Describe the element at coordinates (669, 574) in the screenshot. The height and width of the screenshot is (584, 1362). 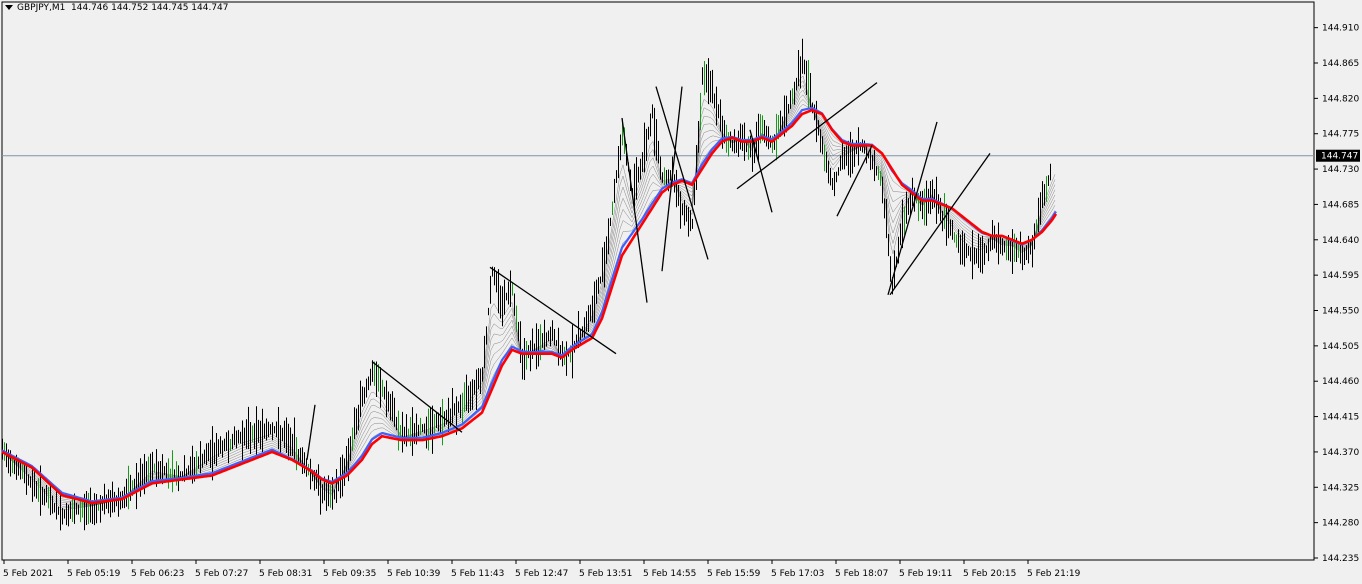
I see `x-tick-label: 5 Feb 14:55` at that location.